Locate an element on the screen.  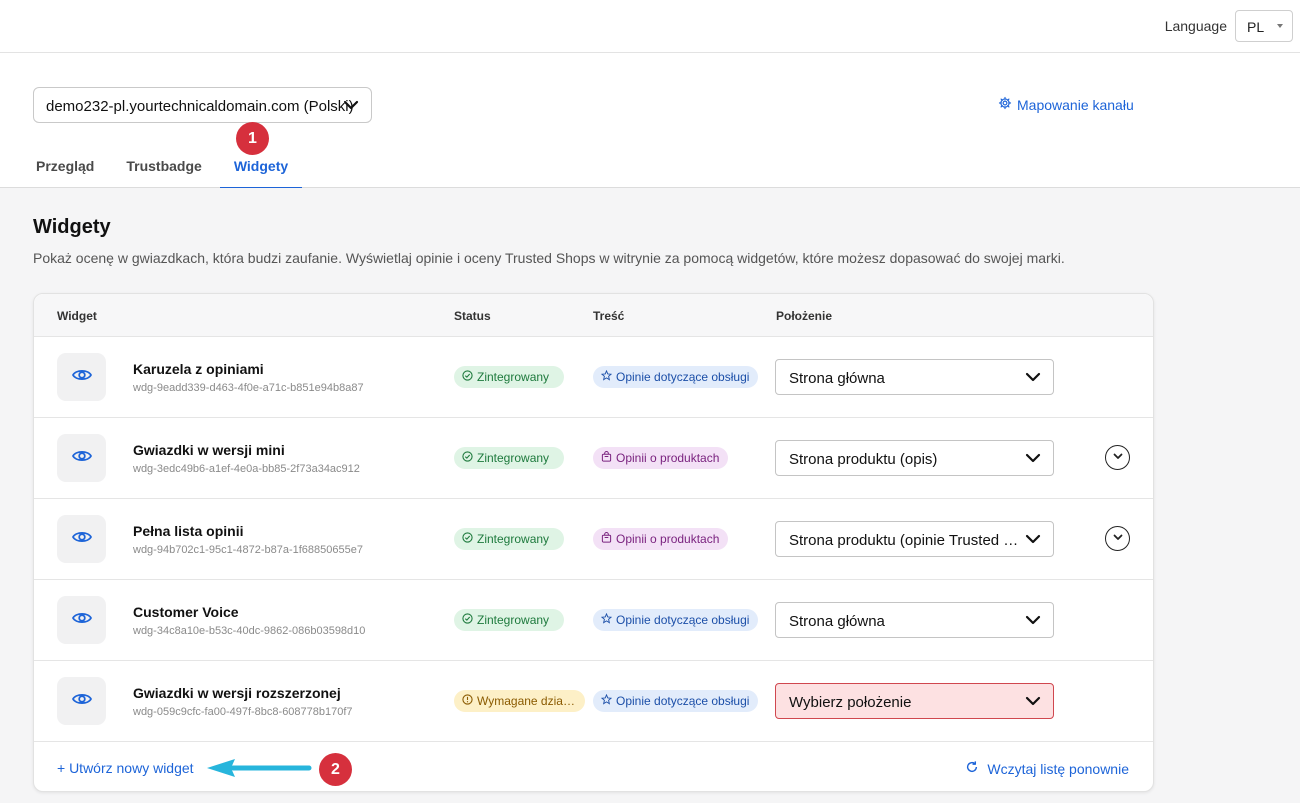
placement-select: Wybierz położenie is located at coordinates (914, 701).